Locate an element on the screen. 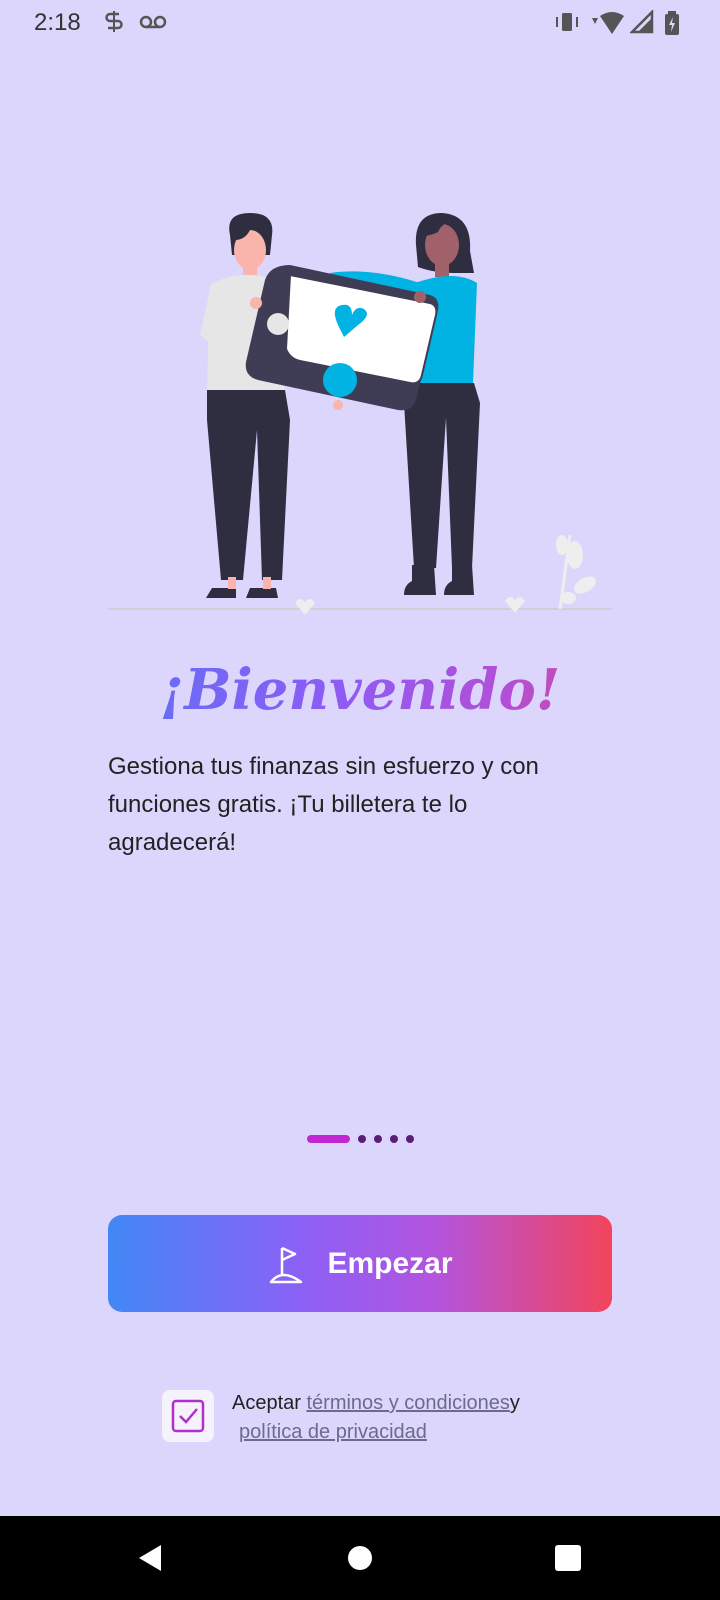  back-button is located at coordinates (150, 1558).